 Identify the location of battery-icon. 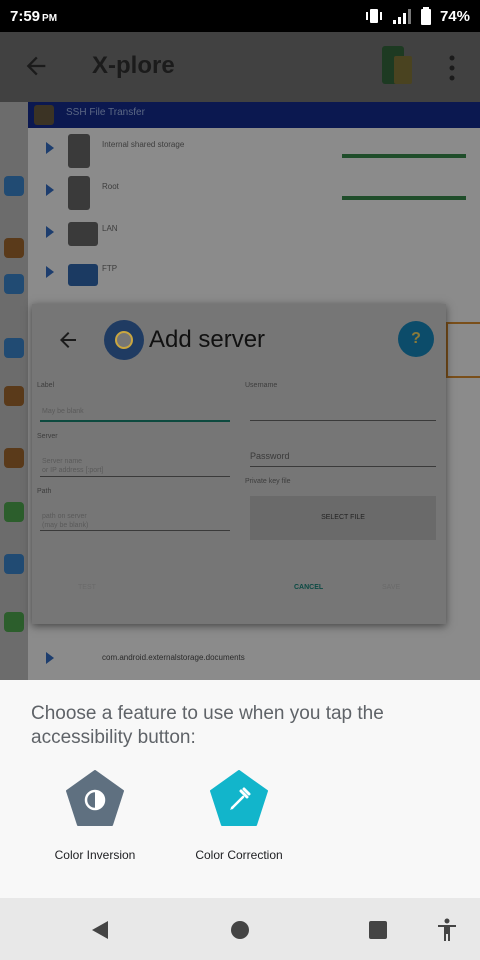
(425, 16).